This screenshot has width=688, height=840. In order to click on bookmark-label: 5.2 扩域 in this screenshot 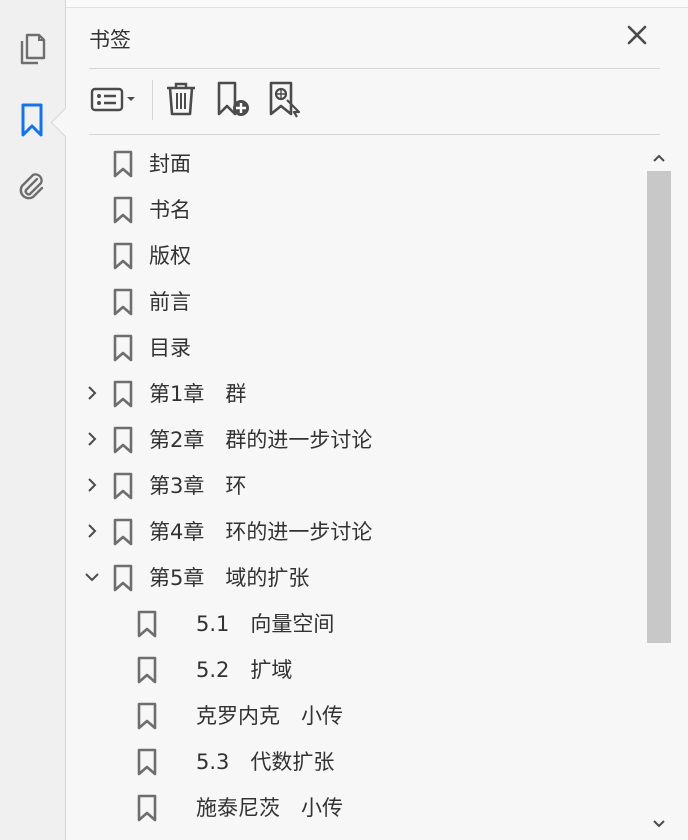, I will do `click(244, 670)`.